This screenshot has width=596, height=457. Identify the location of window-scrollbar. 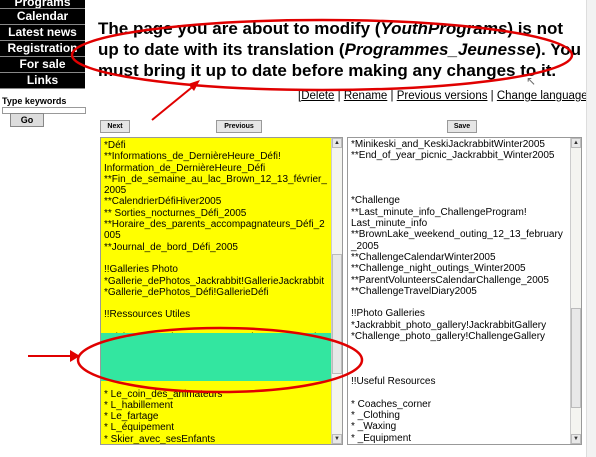
(591, 228).